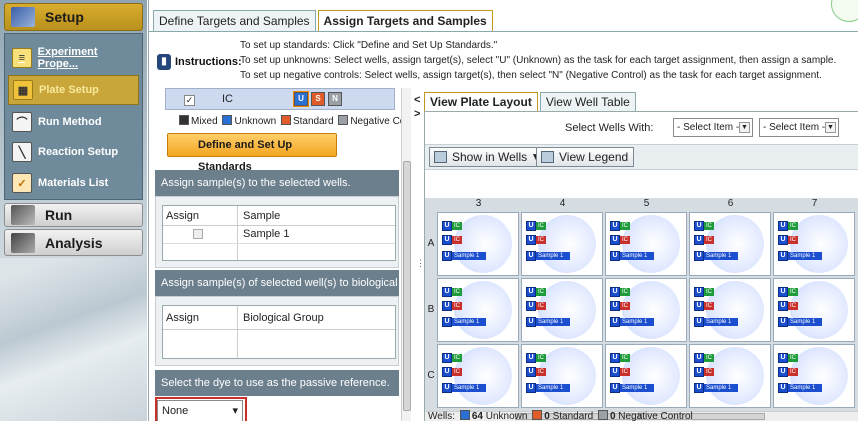 This screenshot has width=858, height=421. What do you see at coordinates (814, 204) in the screenshot?
I see `column-header: 7` at bounding box center [814, 204].